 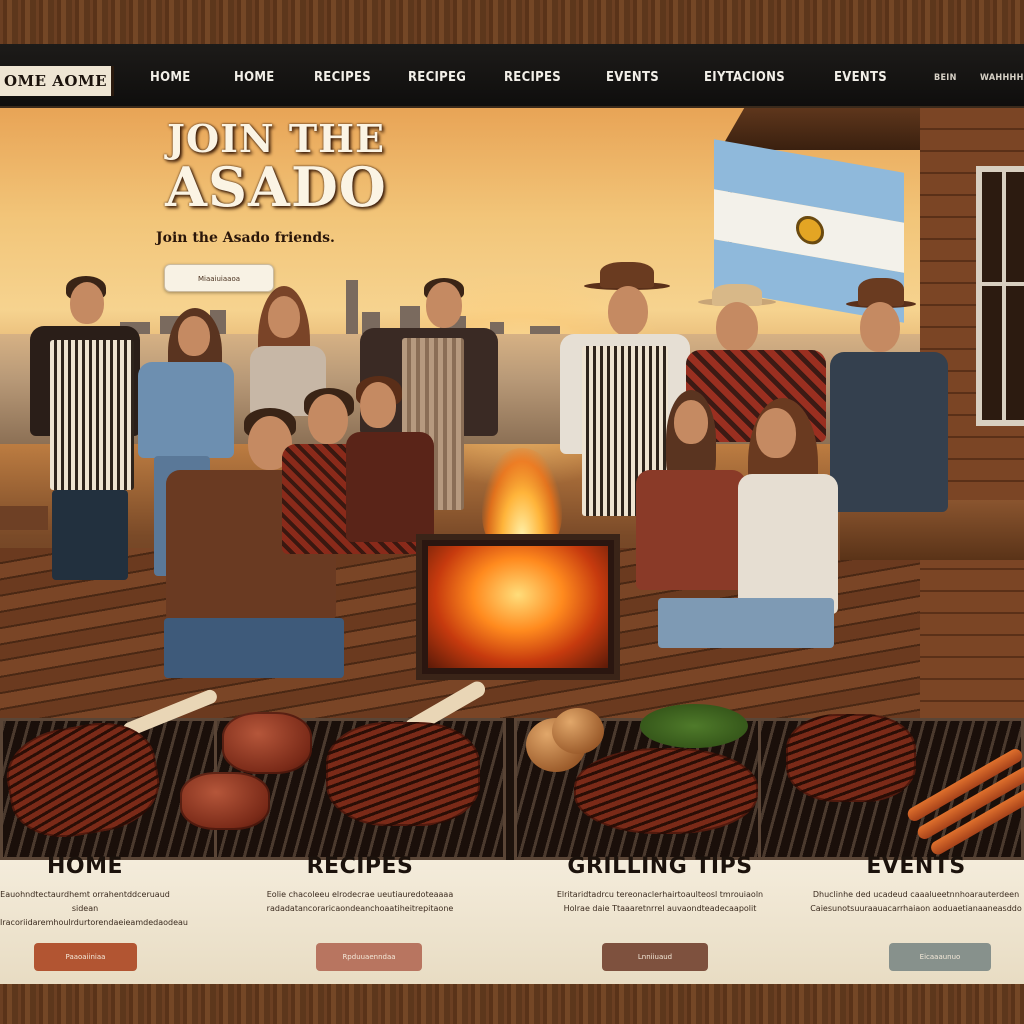 I want to click on card-grilling-tips-button: Lnniiuaud, so click(x=655, y=957).